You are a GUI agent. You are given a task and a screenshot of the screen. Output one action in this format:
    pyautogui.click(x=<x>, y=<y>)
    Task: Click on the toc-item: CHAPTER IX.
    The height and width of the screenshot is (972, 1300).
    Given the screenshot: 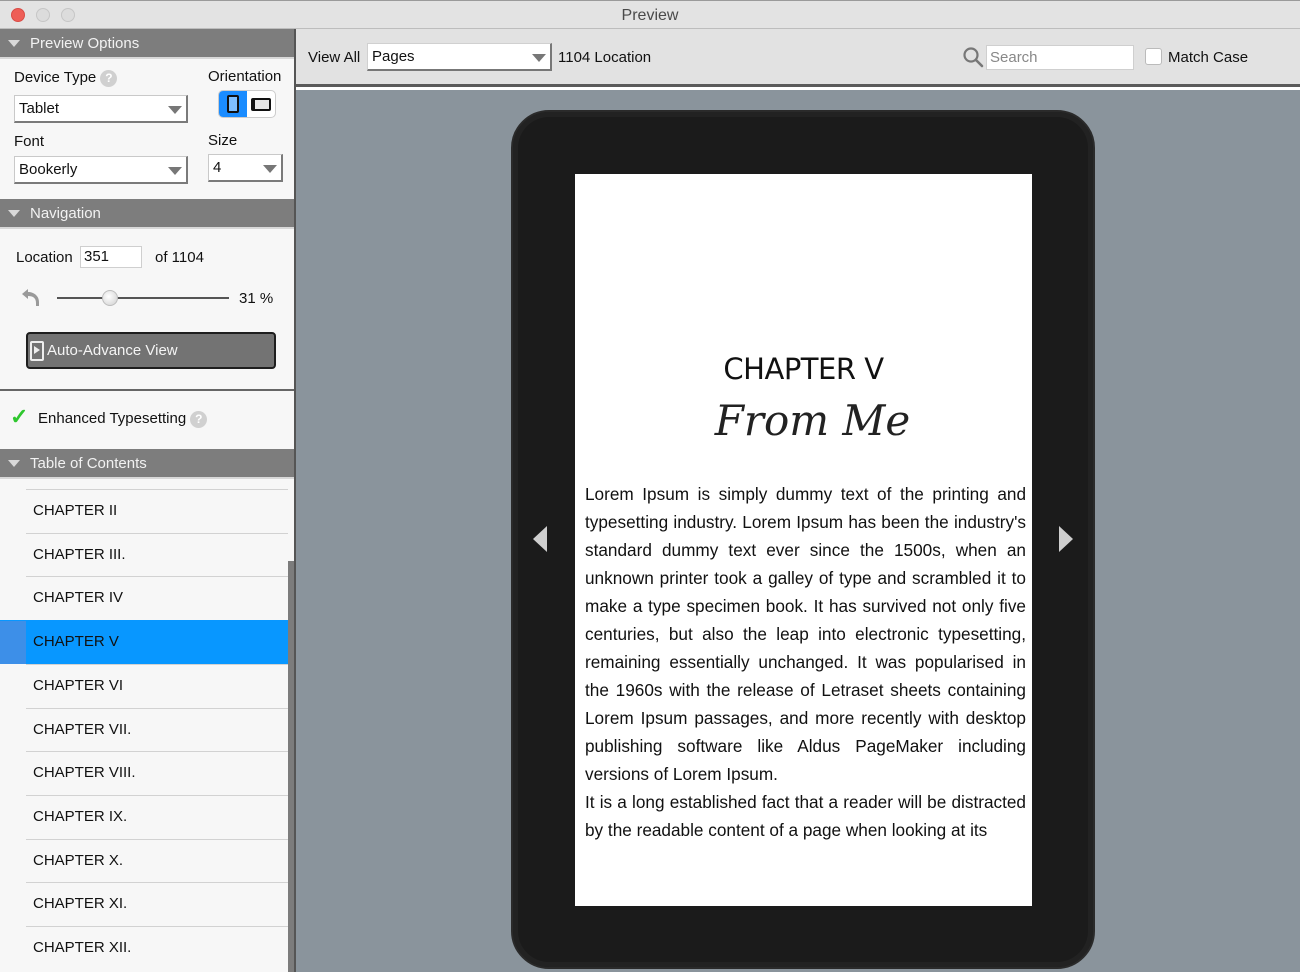 What is the action you would take?
    pyautogui.click(x=157, y=816)
    